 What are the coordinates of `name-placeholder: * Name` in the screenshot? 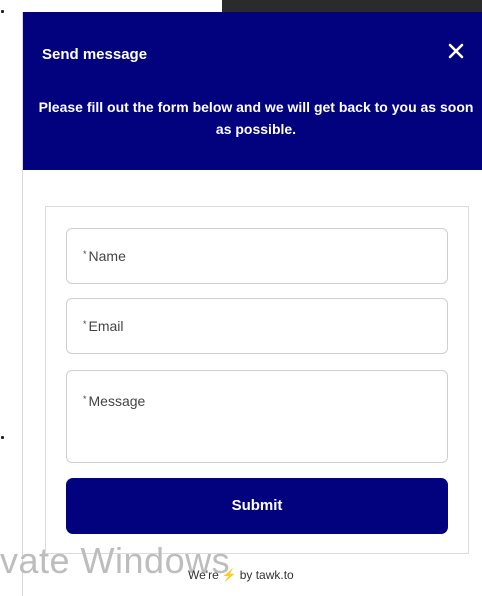 It's located at (104, 256).